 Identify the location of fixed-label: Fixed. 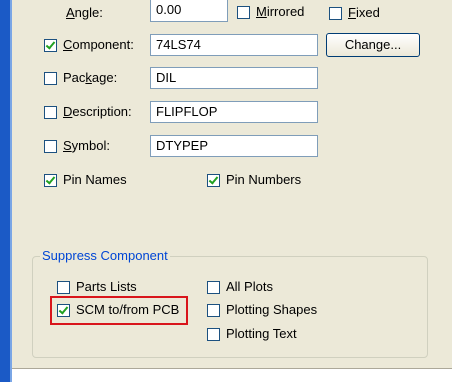
(364, 12).